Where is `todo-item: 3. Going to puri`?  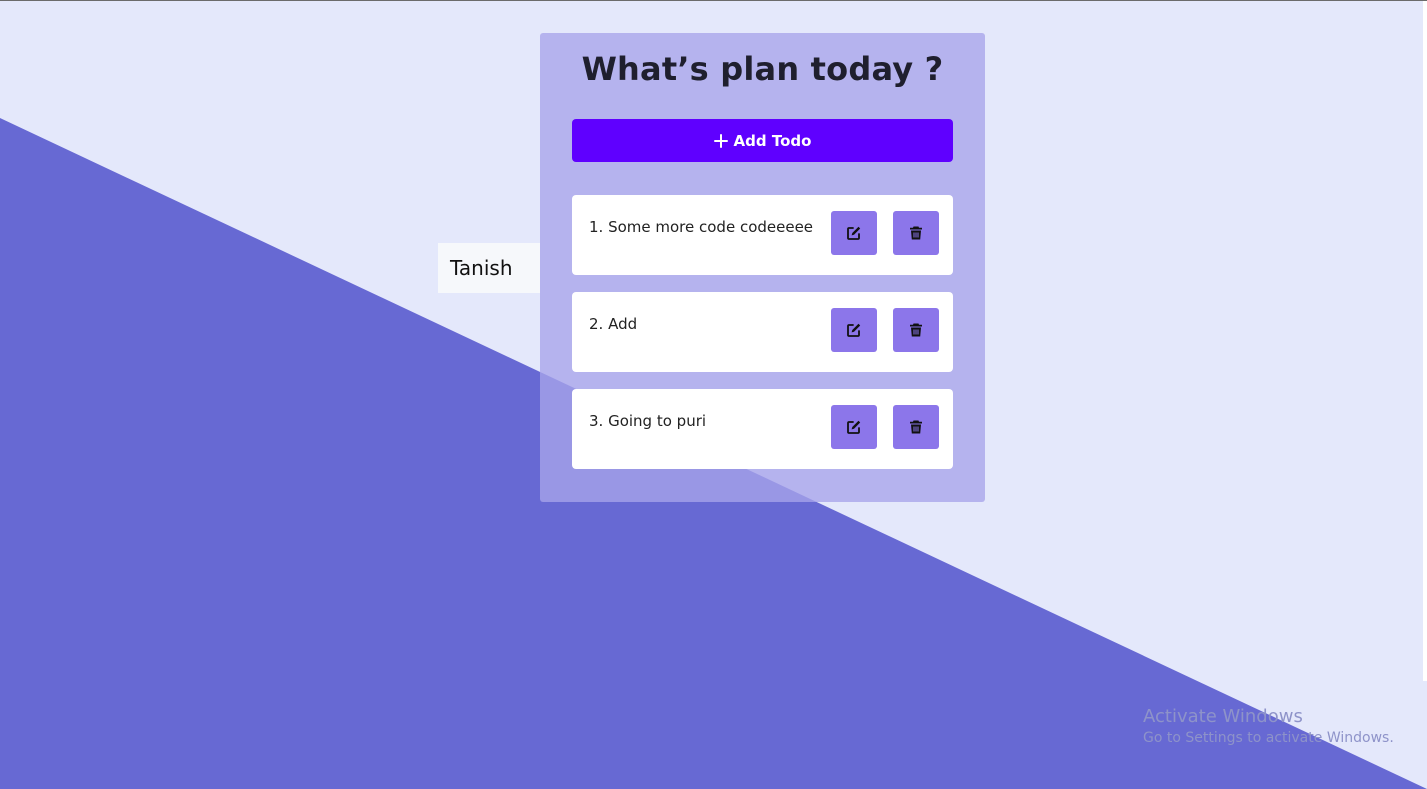 todo-item: 3. Going to puri is located at coordinates (762, 429).